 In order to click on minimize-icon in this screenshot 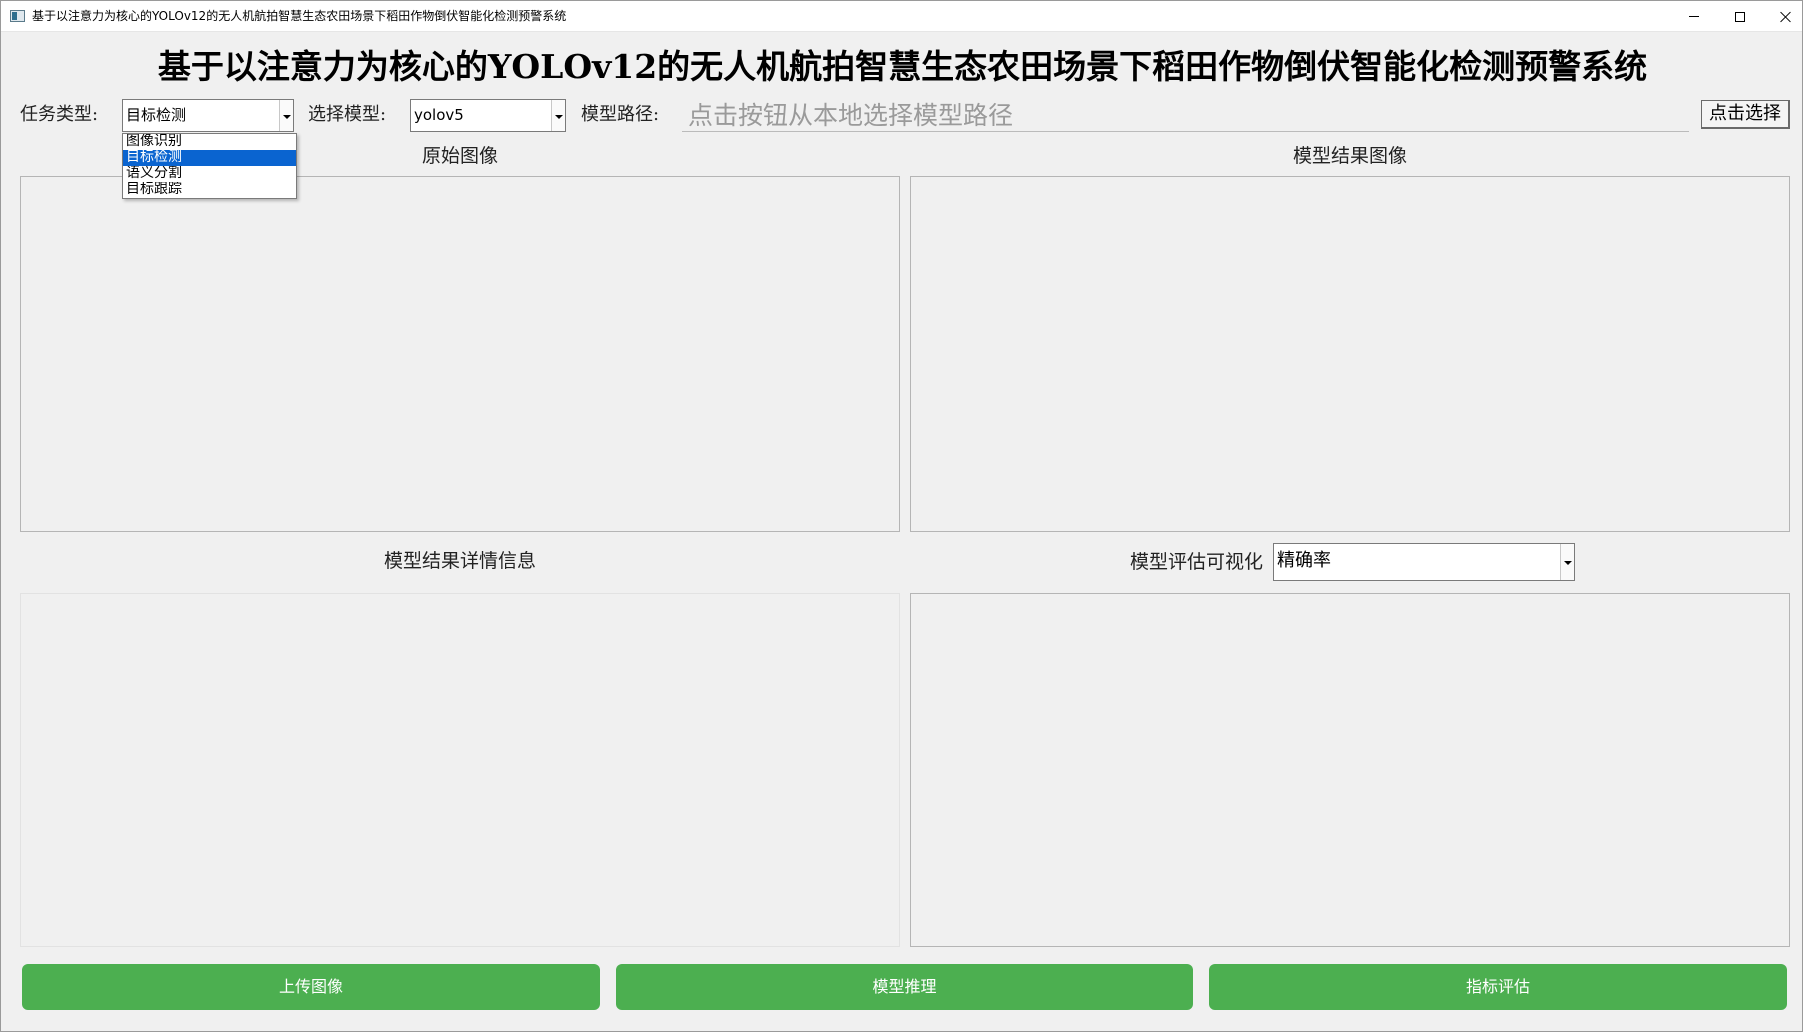, I will do `click(1694, 16)`.